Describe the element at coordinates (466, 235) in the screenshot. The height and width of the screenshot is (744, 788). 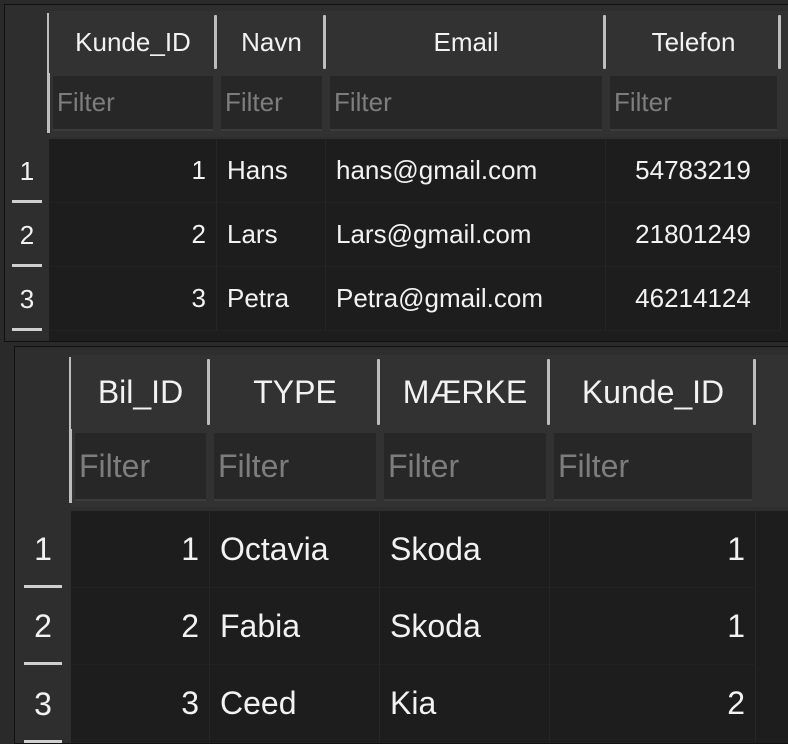
I see `table-cell: Lars@gmail.com` at that location.